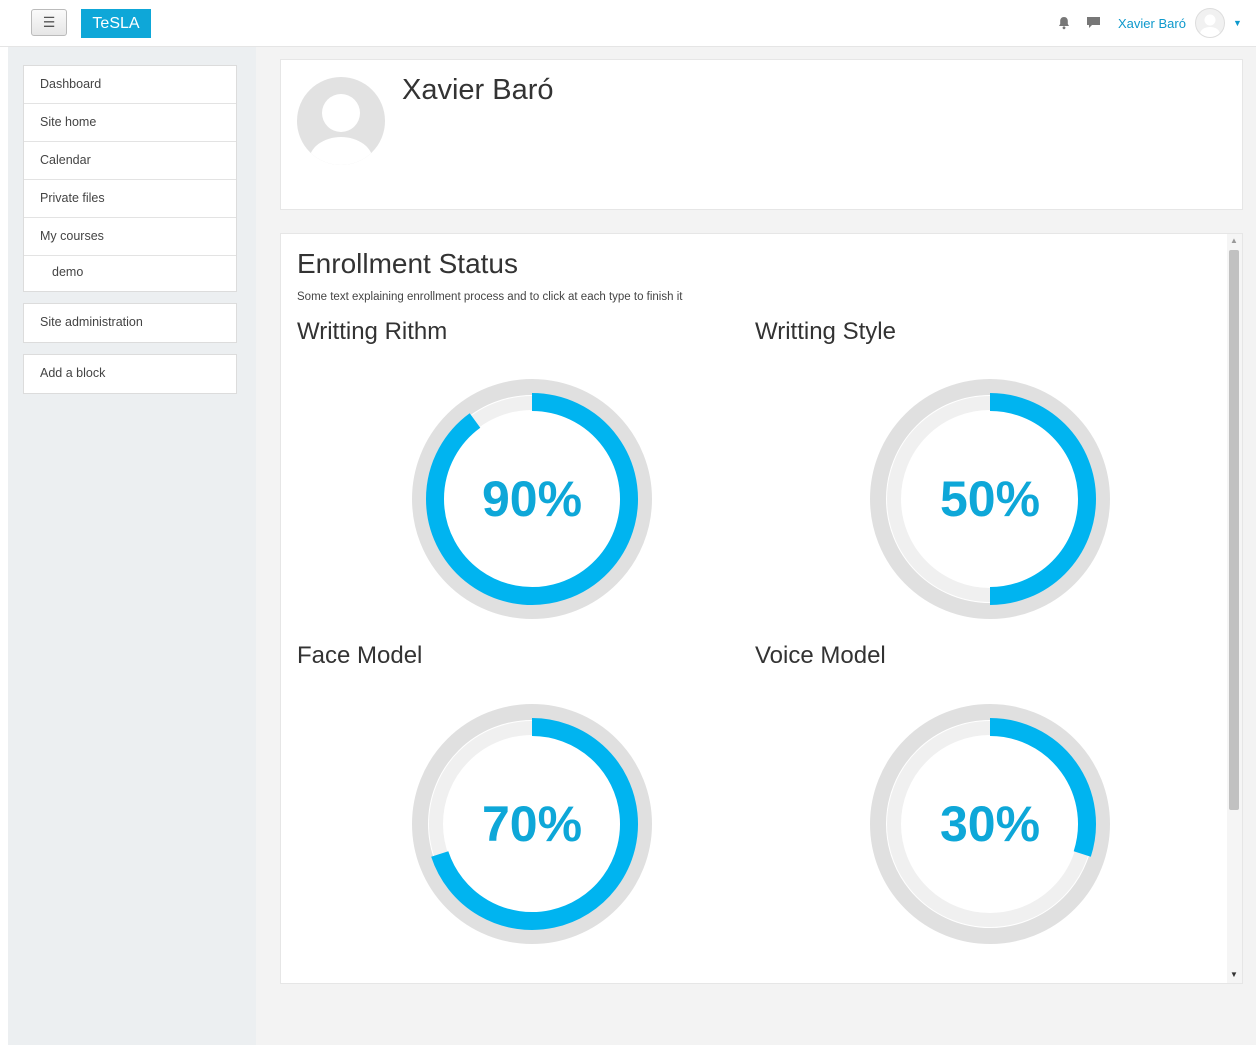 The height and width of the screenshot is (1045, 1256). What do you see at coordinates (1234, 974) in the screenshot?
I see `scroll-down-arrow-icon: ▼` at bounding box center [1234, 974].